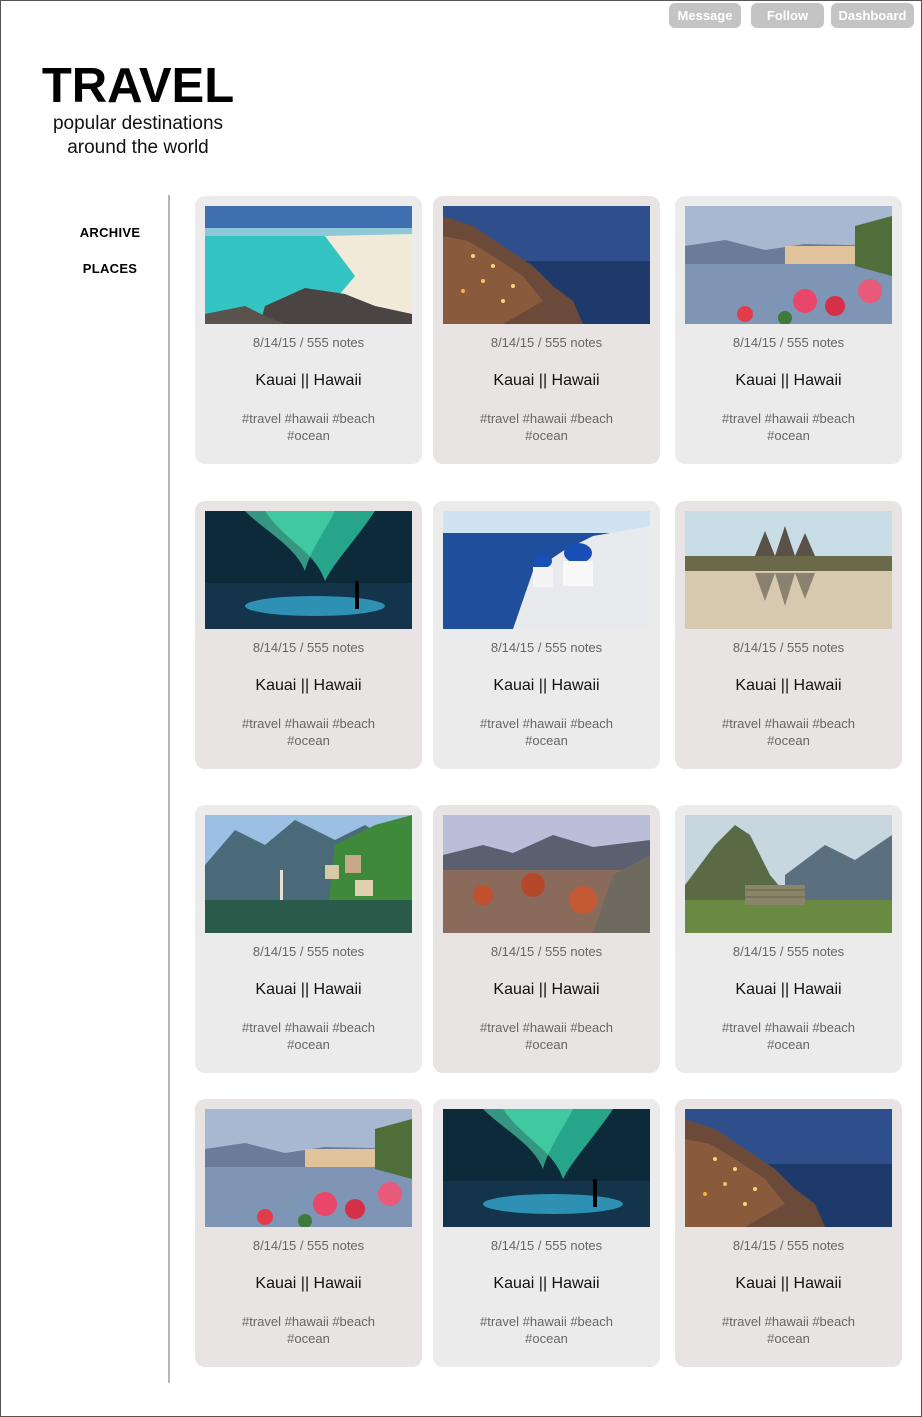 Image resolution: width=922 pixels, height=1417 pixels. What do you see at coordinates (138, 147) in the screenshot?
I see `blog-subtitle-line2: around the world` at bounding box center [138, 147].